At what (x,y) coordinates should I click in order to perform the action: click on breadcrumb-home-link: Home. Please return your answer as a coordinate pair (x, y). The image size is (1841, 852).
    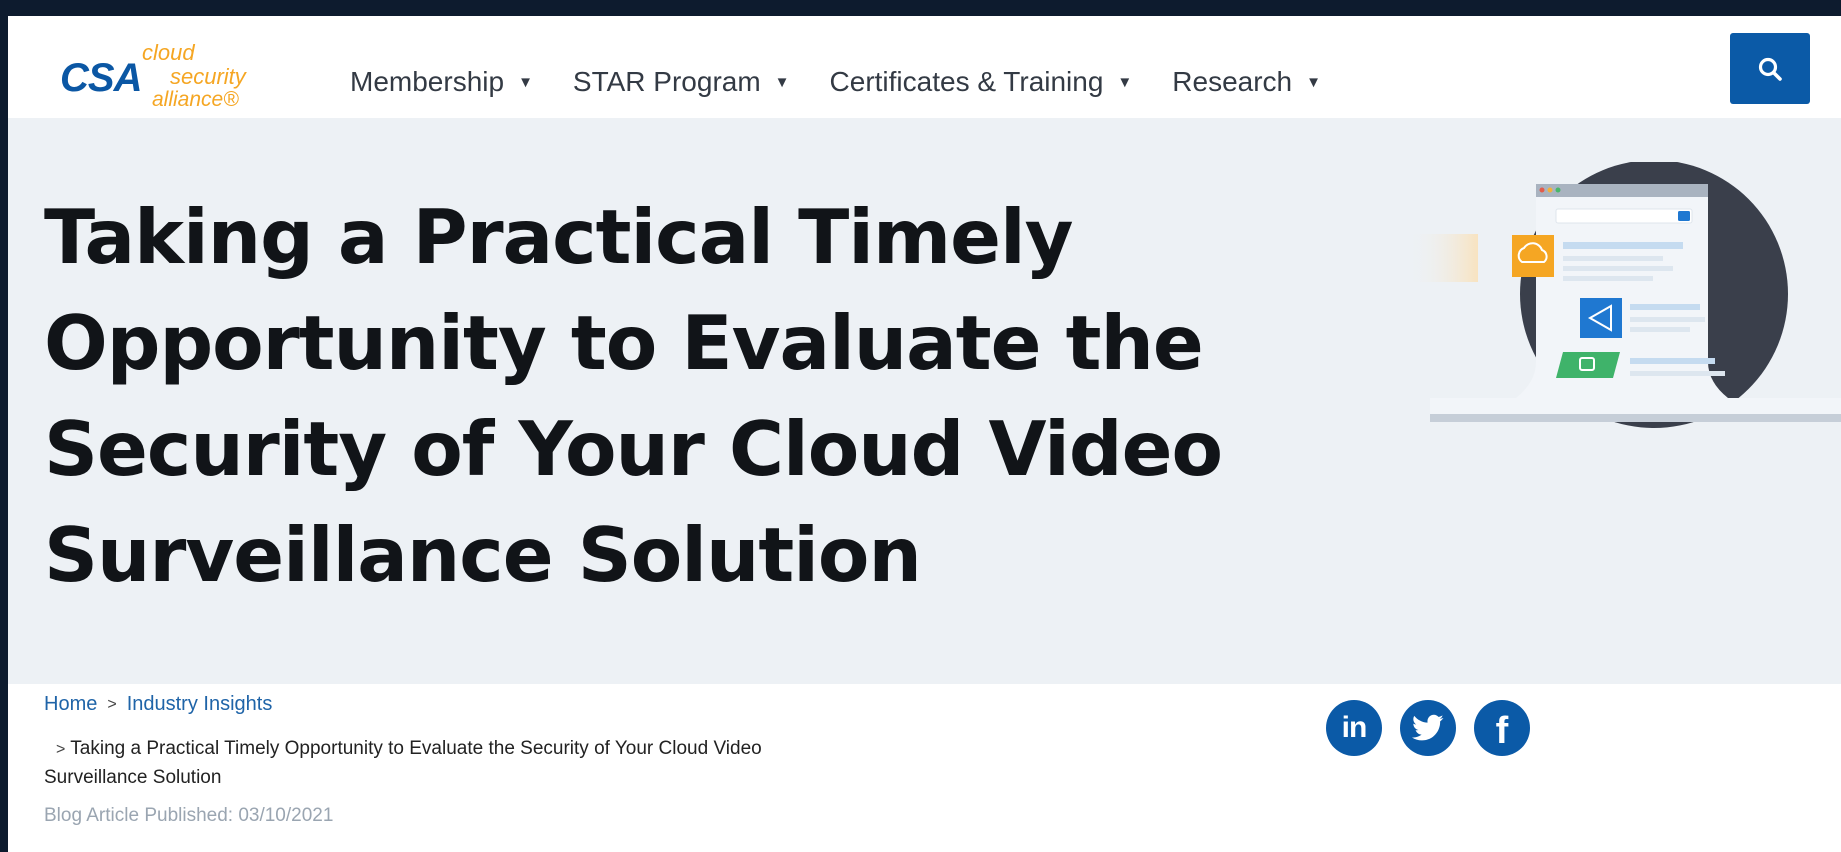
    Looking at the image, I should click on (70, 704).